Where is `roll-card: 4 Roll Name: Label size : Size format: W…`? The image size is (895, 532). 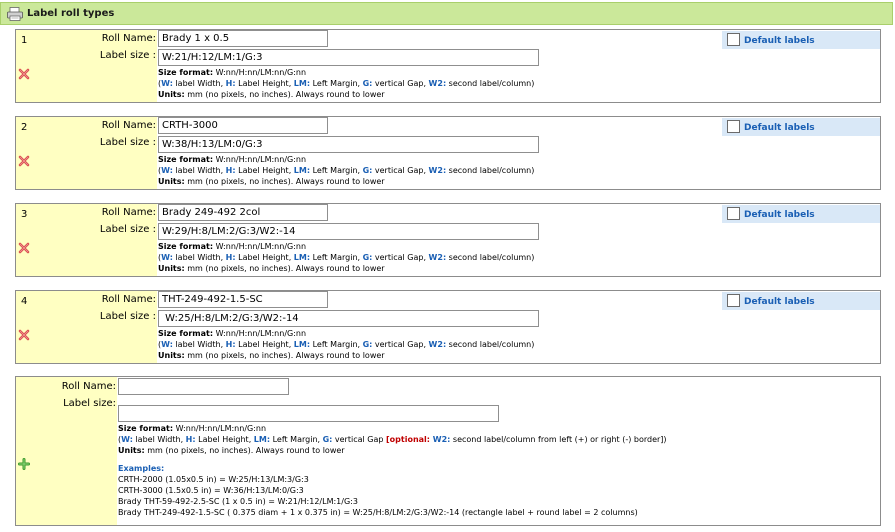 roll-card: 4 Roll Name: Label size : Size format: W… is located at coordinates (448, 327).